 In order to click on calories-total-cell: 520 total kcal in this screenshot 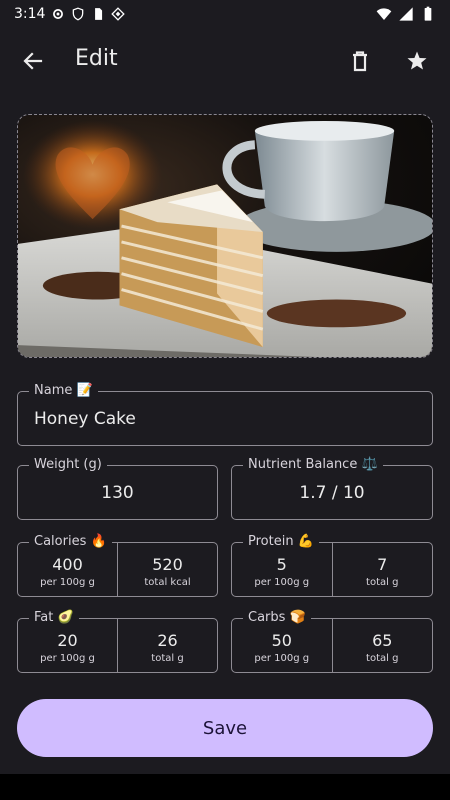, I will do `click(167, 569)`.